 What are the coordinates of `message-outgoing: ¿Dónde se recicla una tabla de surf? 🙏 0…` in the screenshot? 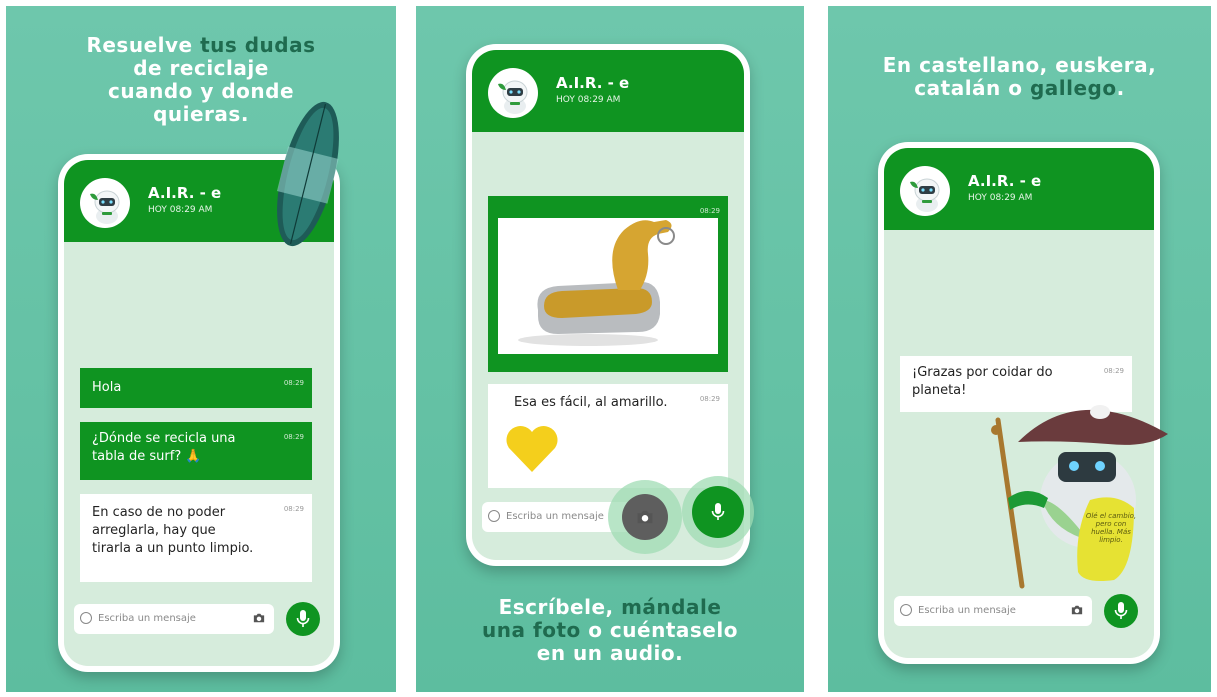 It's located at (196, 451).